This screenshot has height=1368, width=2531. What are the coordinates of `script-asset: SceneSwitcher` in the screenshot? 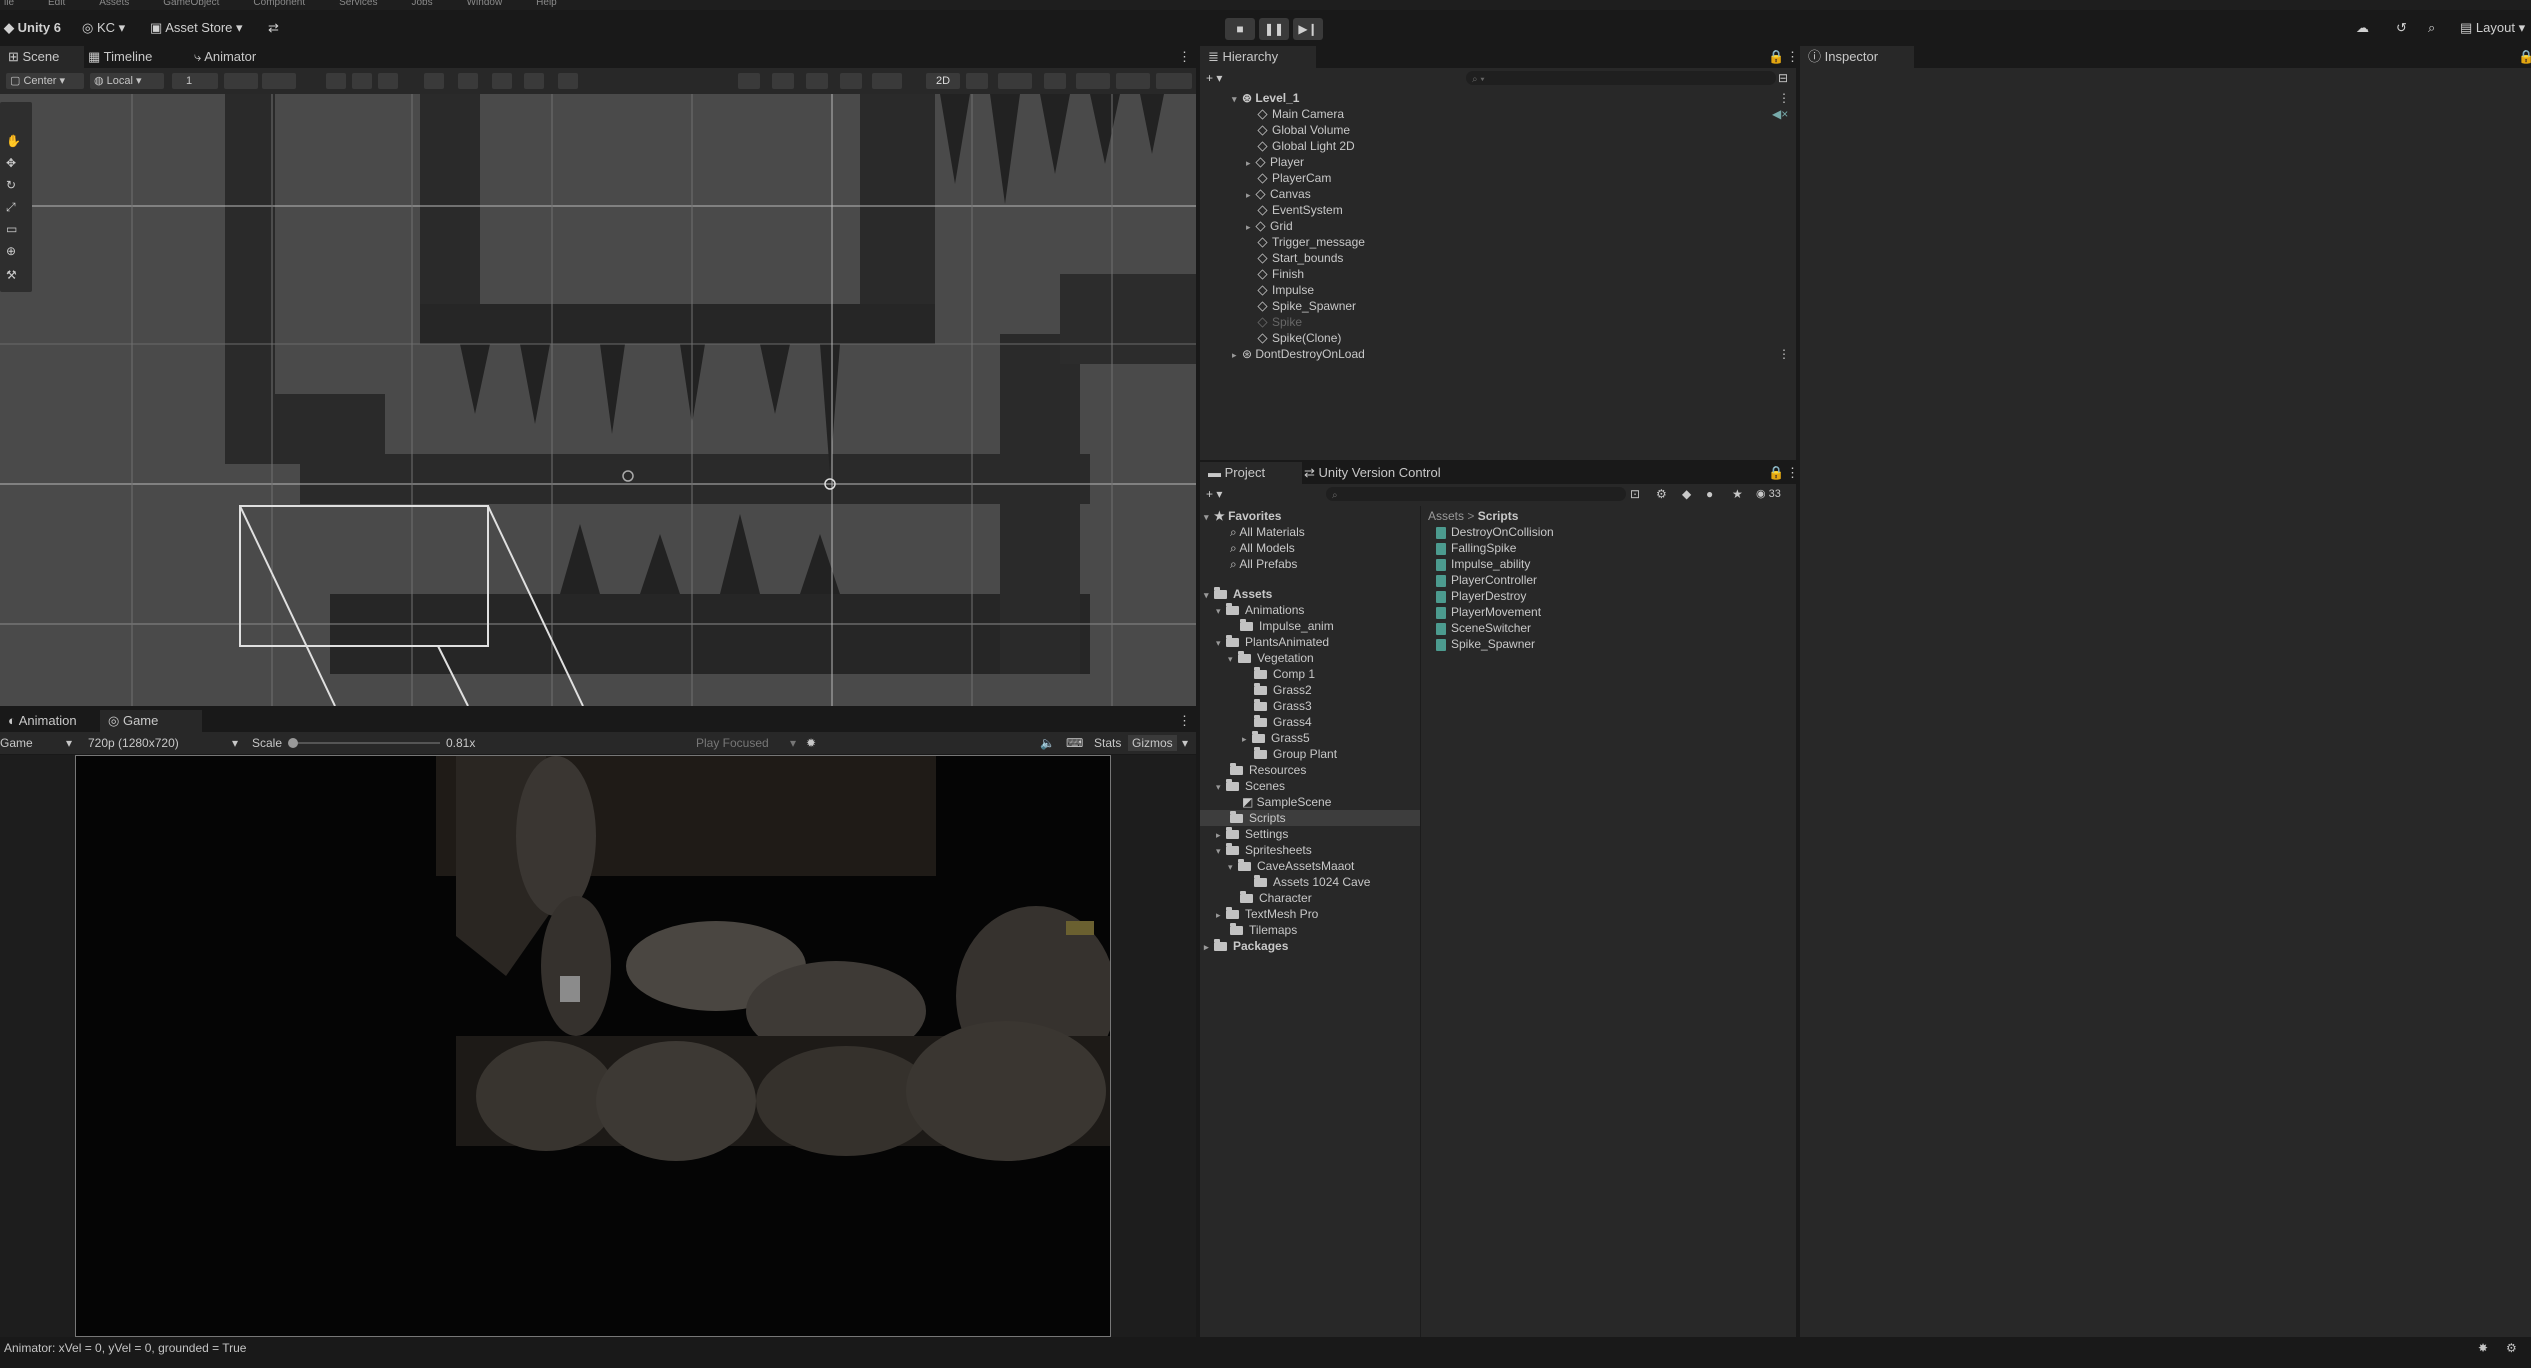 It's located at (1483, 628).